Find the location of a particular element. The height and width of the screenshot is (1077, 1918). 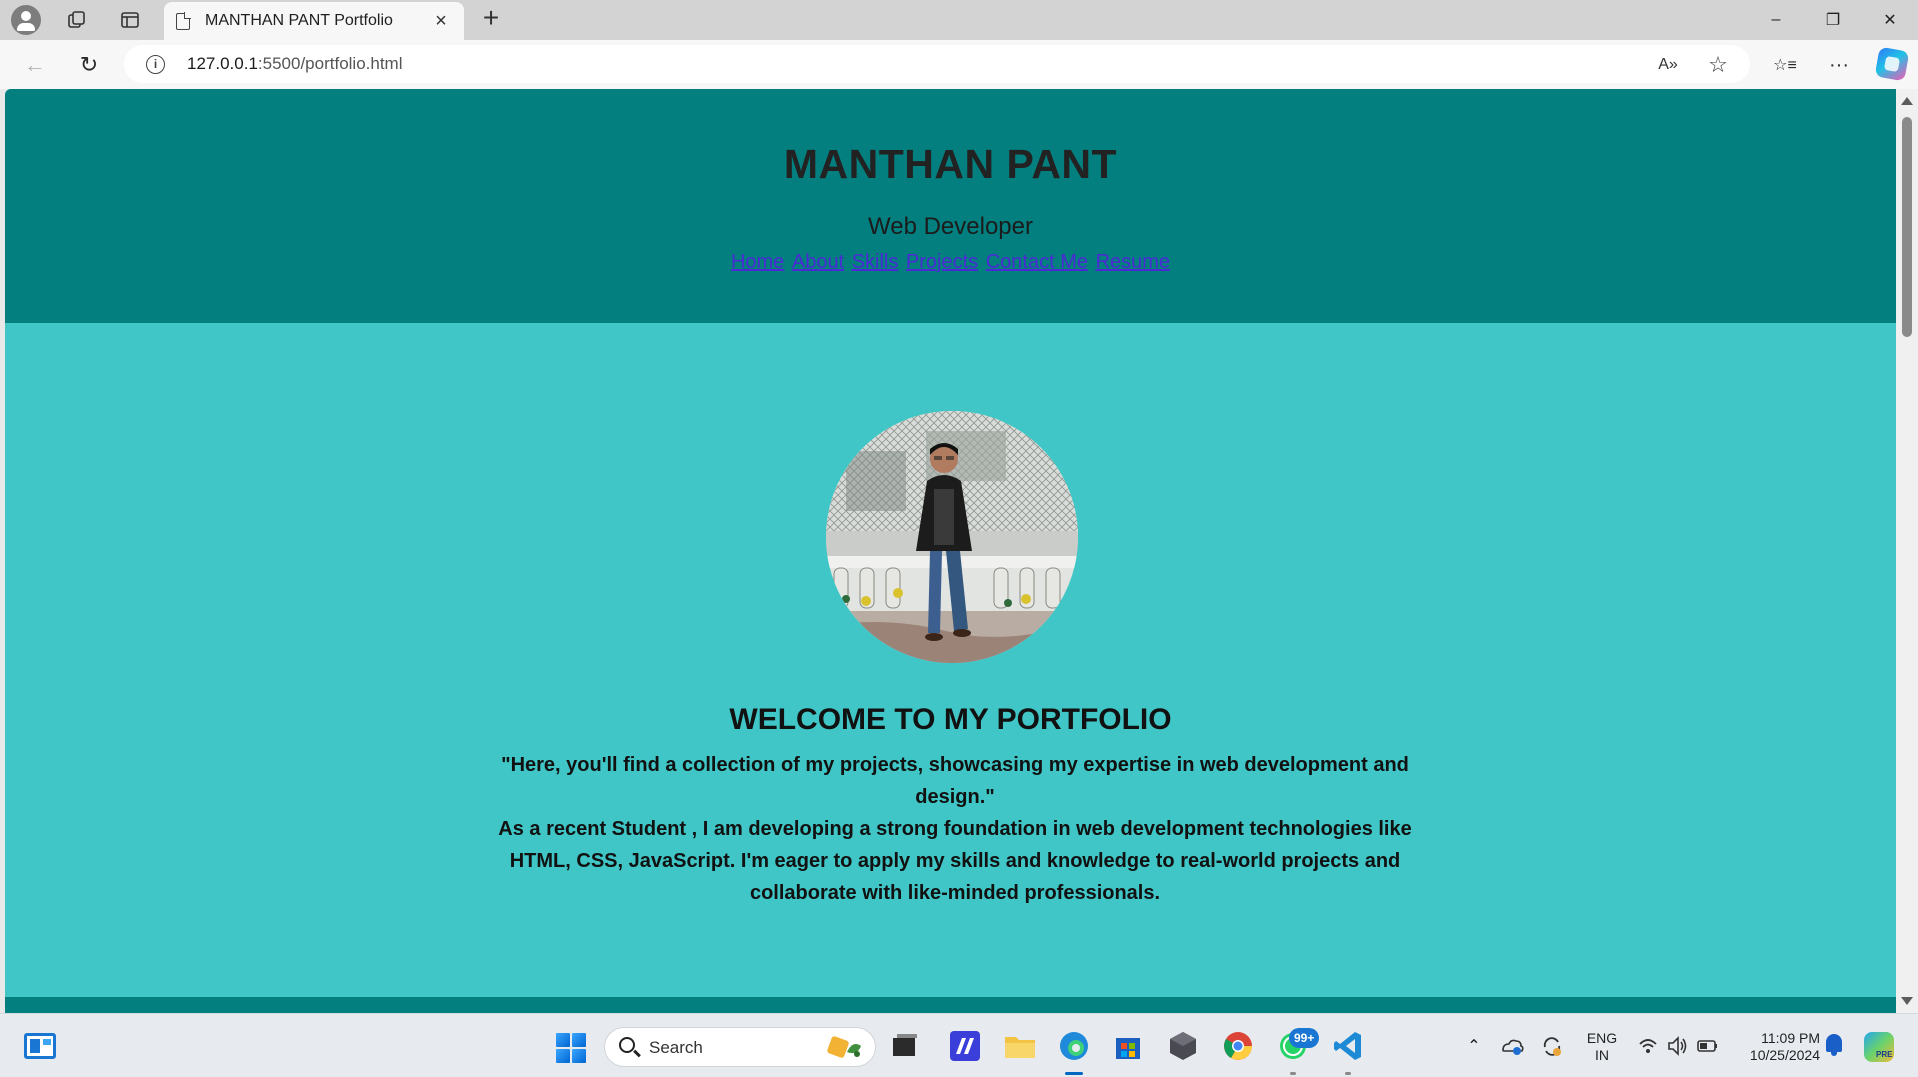

back-button: ← is located at coordinates (35, 65).